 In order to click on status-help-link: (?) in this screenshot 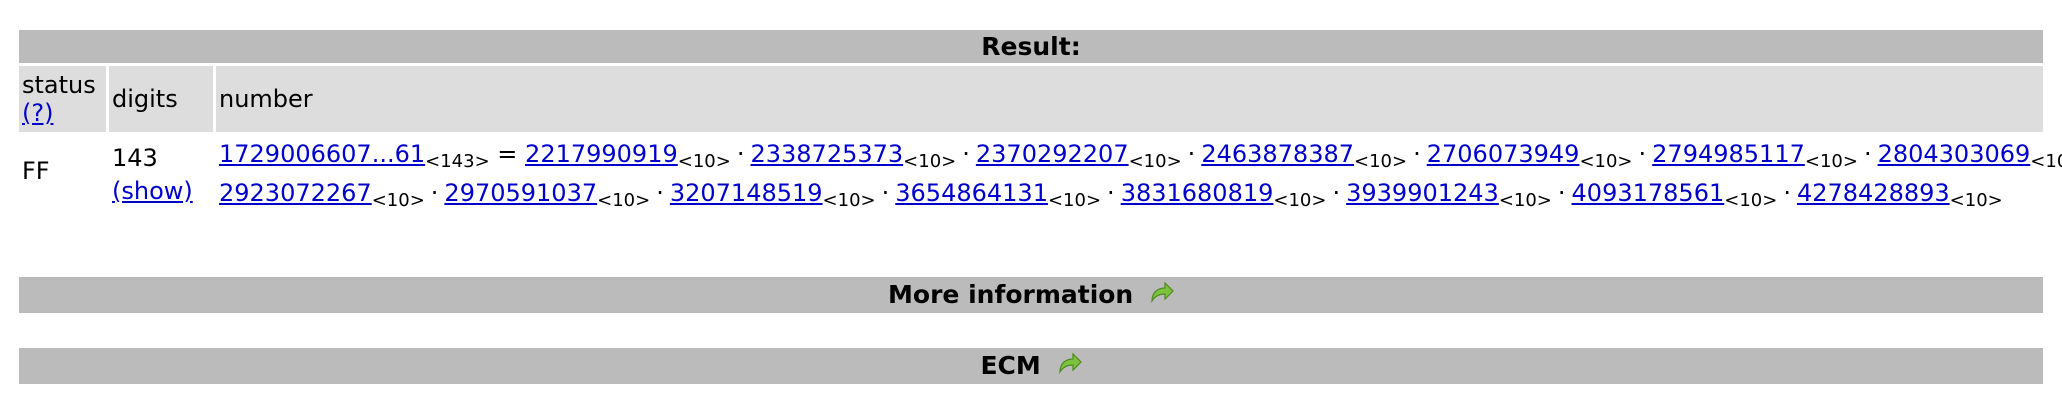, I will do `click(37, 113)`.